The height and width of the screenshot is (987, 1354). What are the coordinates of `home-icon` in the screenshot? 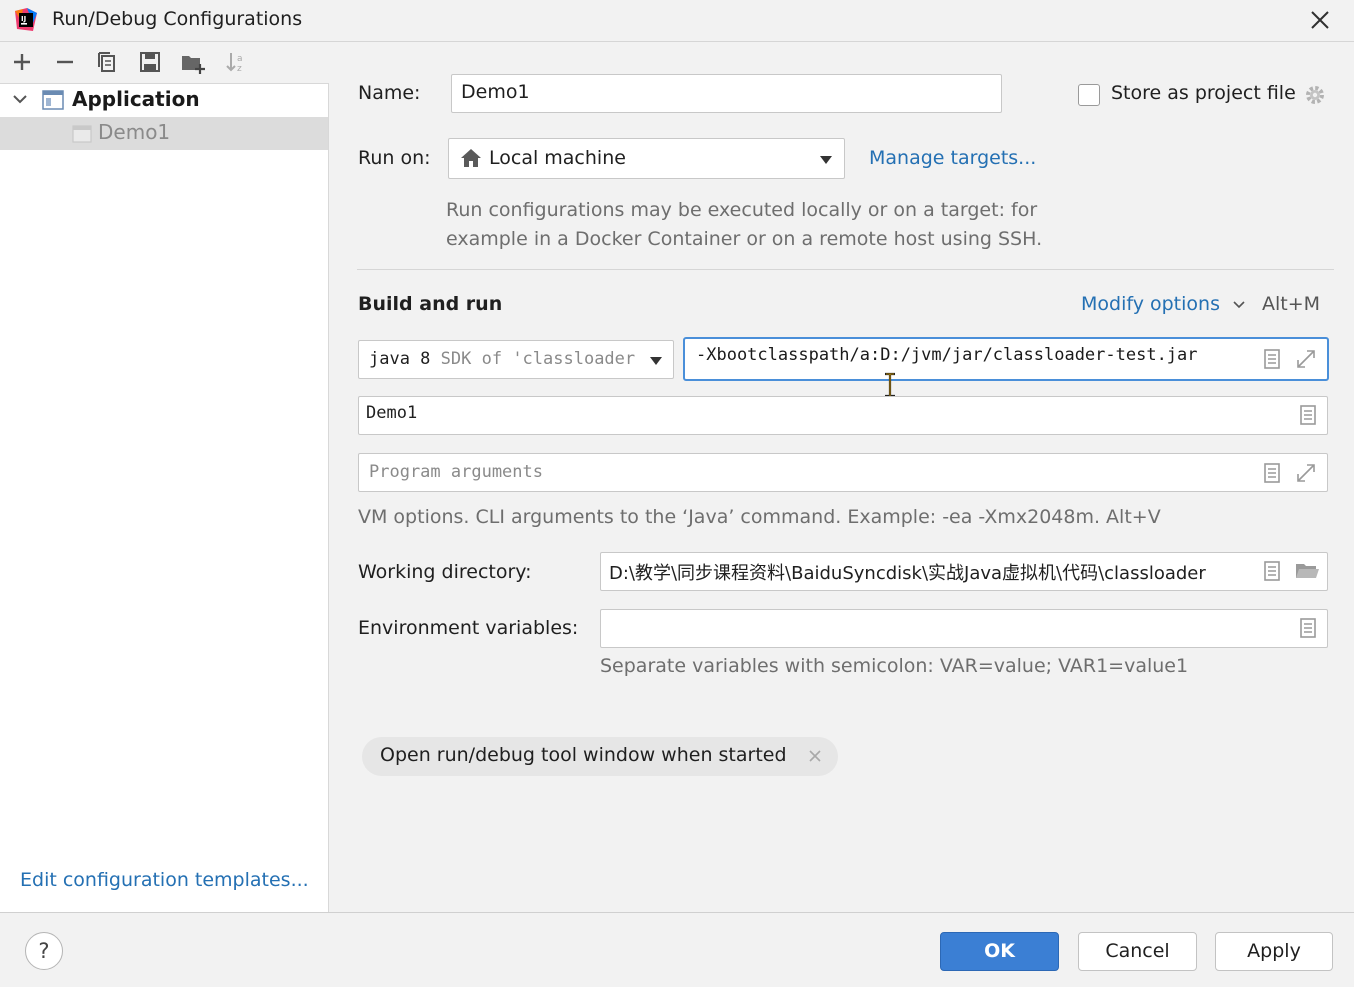 It's located at (471, 158).